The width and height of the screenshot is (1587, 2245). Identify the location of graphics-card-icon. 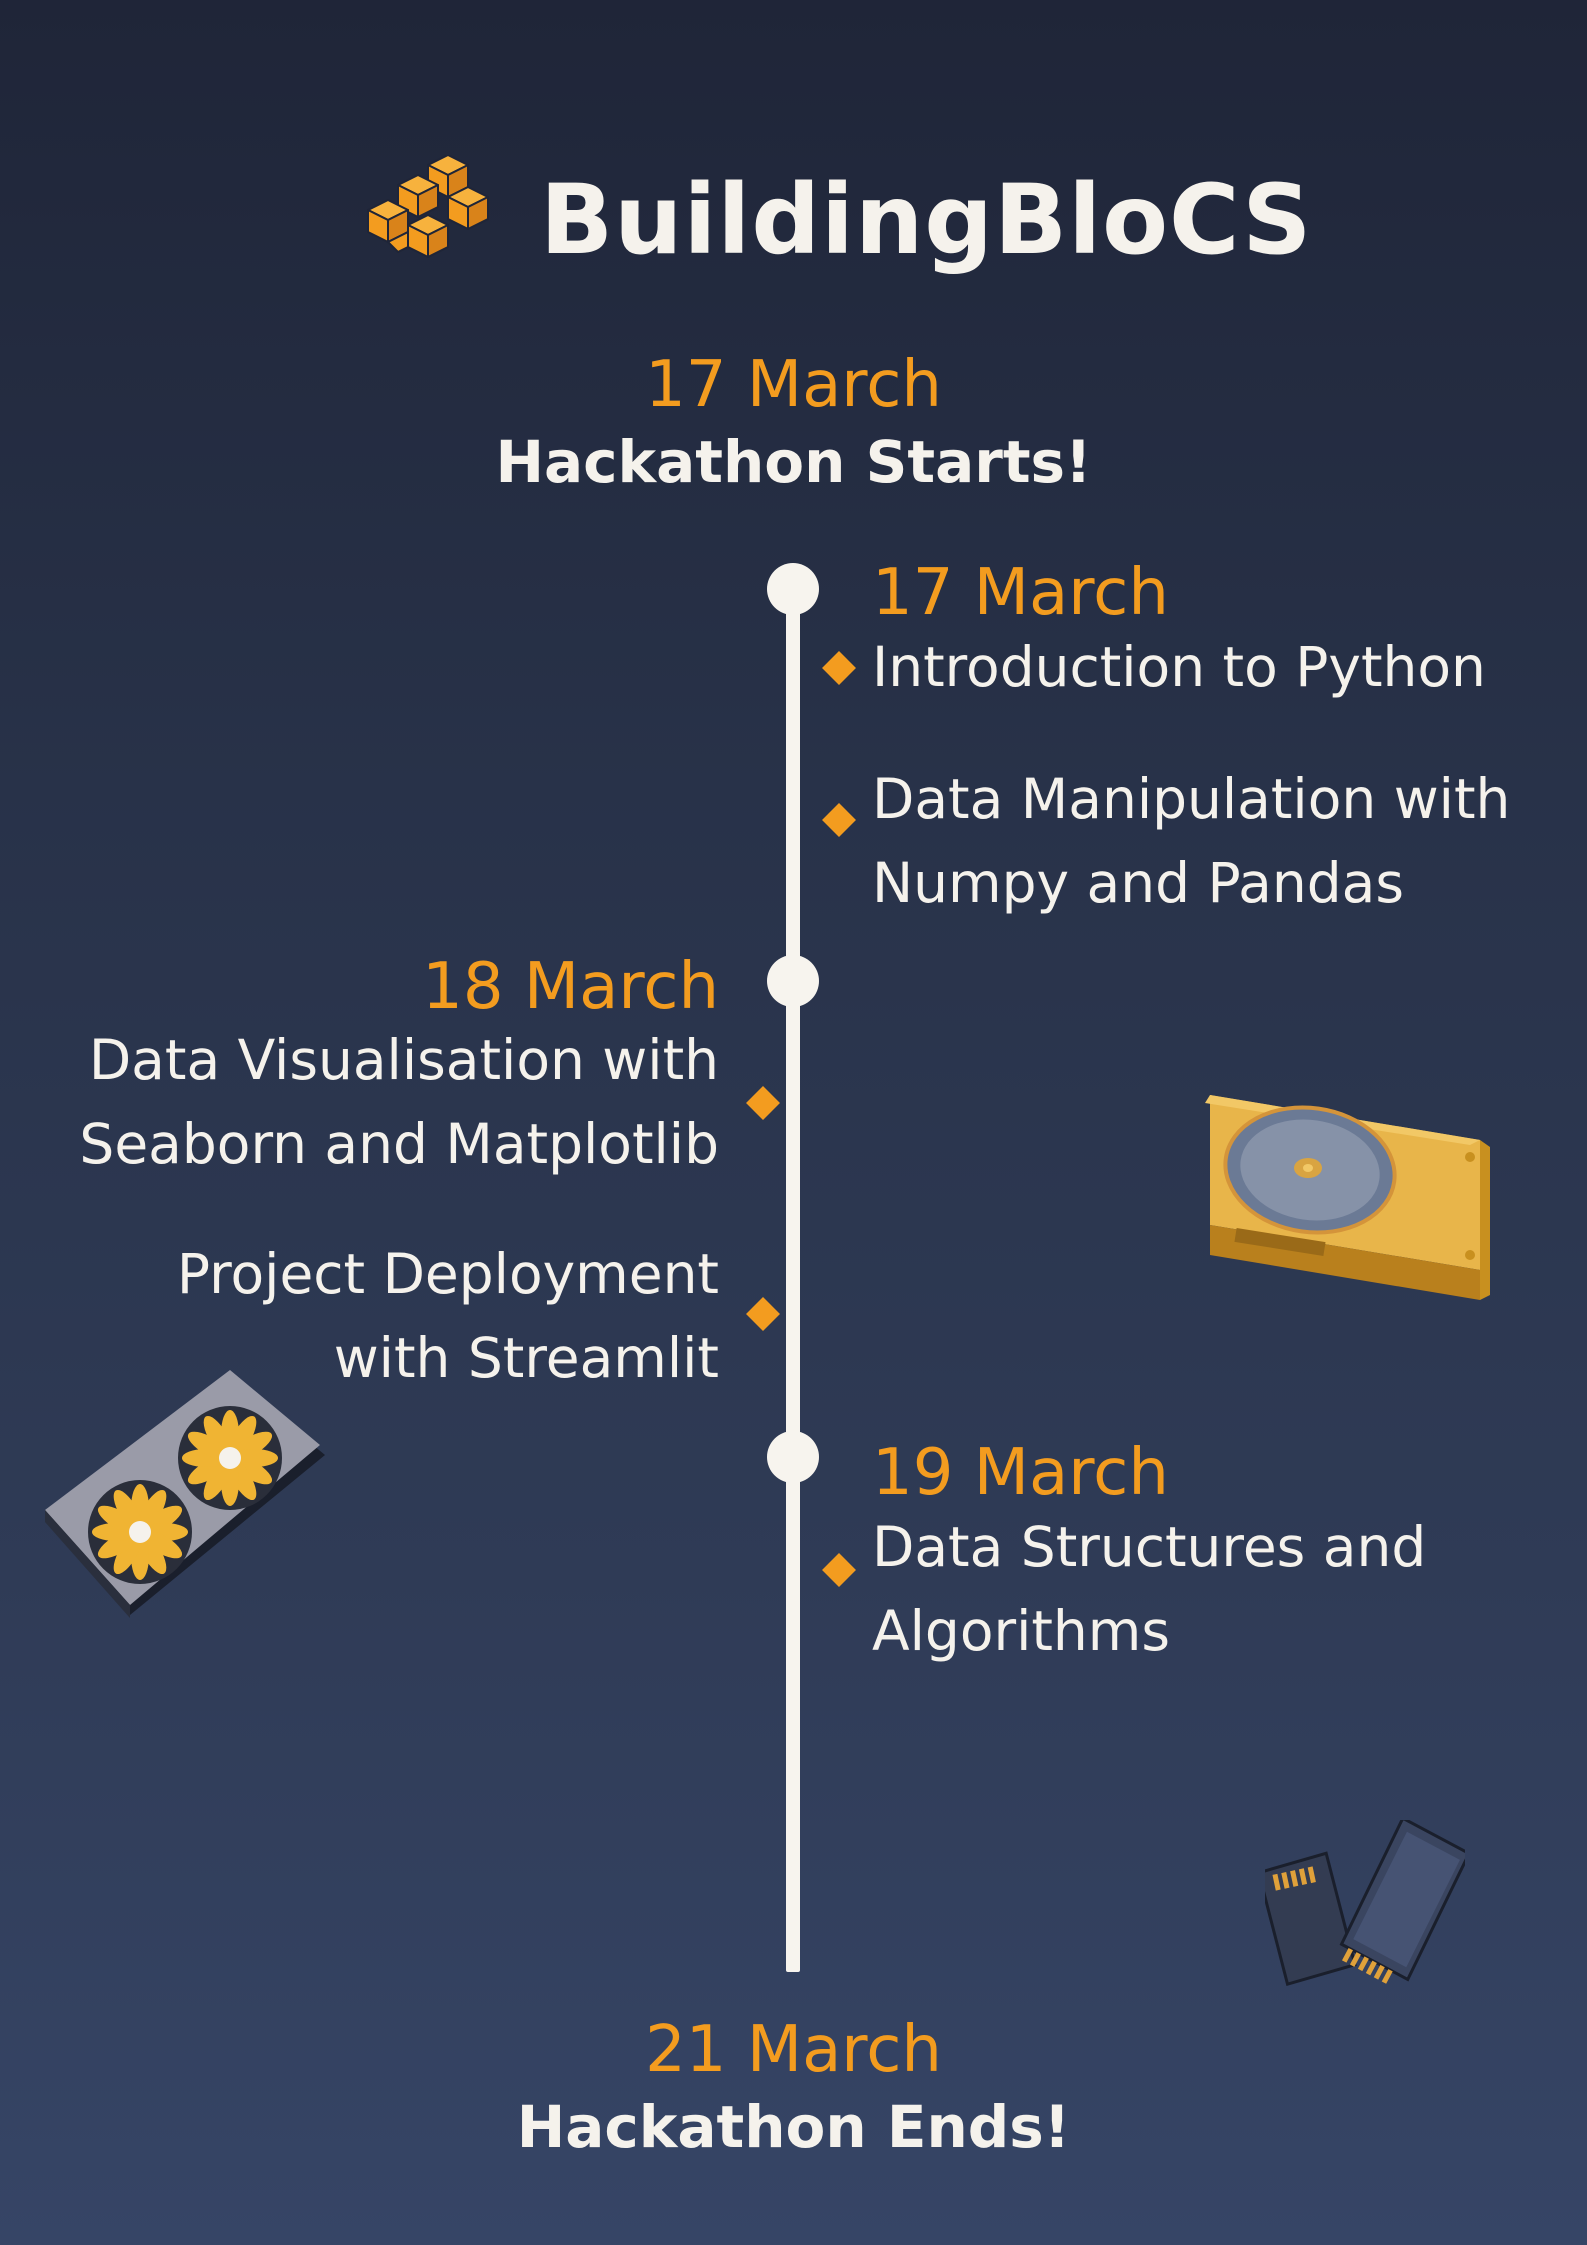
(185, 1494).